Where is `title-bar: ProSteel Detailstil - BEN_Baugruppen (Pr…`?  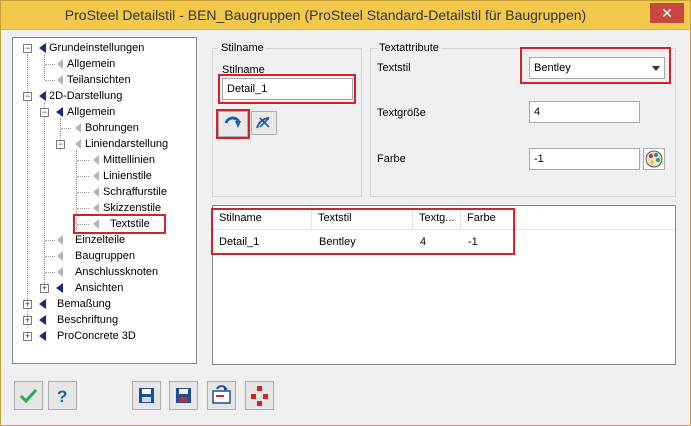
title-bar: ProSteel Detailstil - BEN_Baugruppen (Pr… is located at coordinates (345, 15).